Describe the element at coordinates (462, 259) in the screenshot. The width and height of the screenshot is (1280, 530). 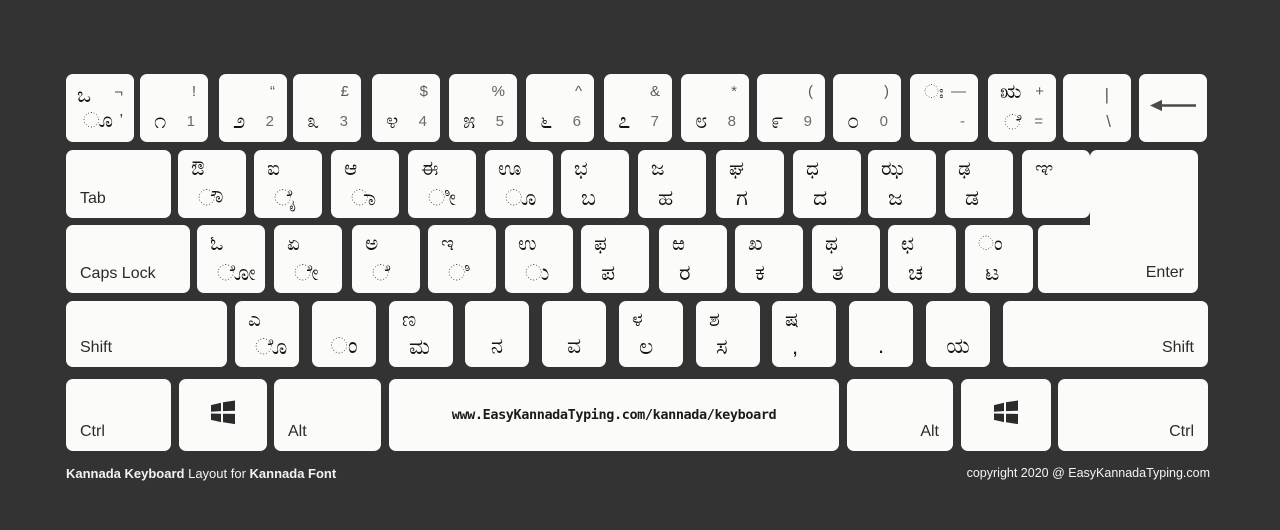
I see `key-f: ಇಿ` at that location.